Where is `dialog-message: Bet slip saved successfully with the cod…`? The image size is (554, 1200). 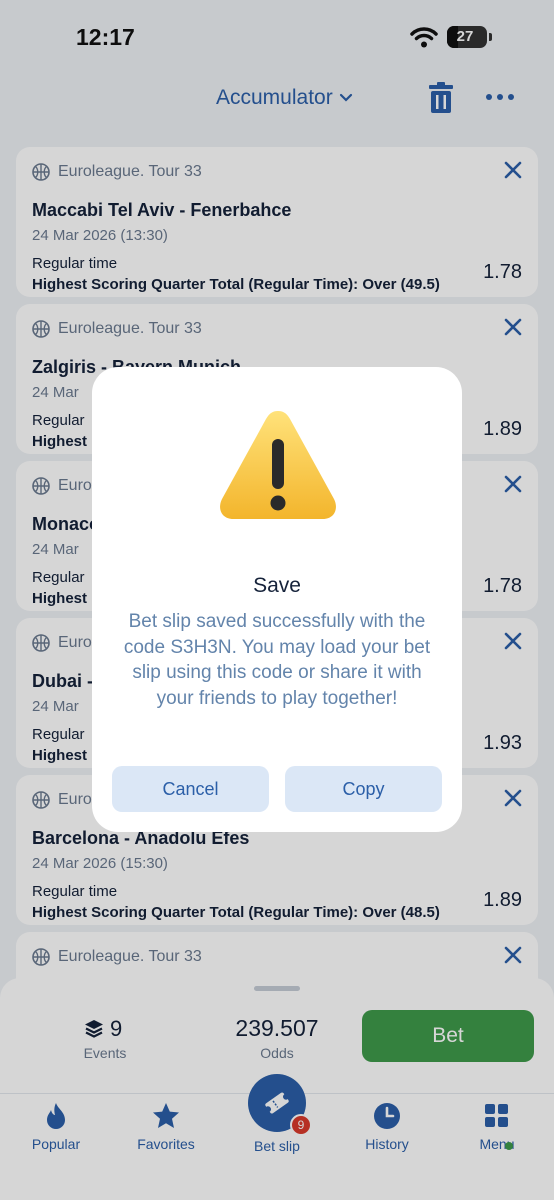
dialog-message: Bet slip saved successfully with the cod… is located at coordinates (277, 660).